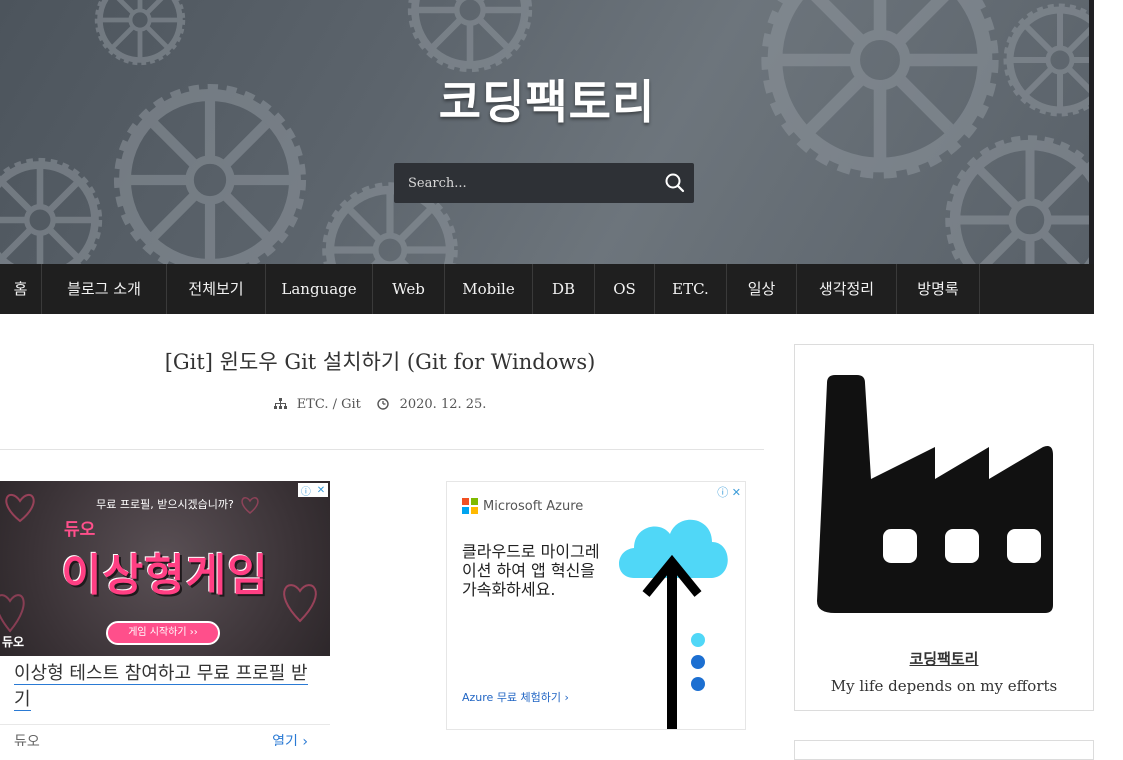 This screenshot has width=1123, height=760. What do you see at coordinates (547, 99) in the screenshot?
I see `site-title: 코딩팩토리` at bounding box center [547, 99].